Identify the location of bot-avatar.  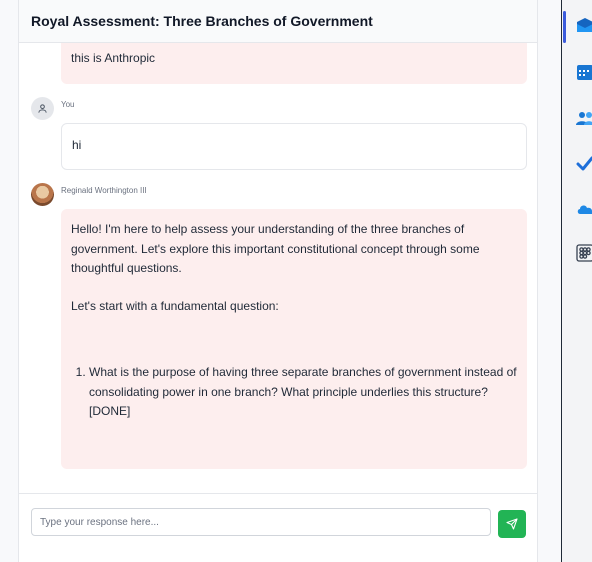
(42, 194).